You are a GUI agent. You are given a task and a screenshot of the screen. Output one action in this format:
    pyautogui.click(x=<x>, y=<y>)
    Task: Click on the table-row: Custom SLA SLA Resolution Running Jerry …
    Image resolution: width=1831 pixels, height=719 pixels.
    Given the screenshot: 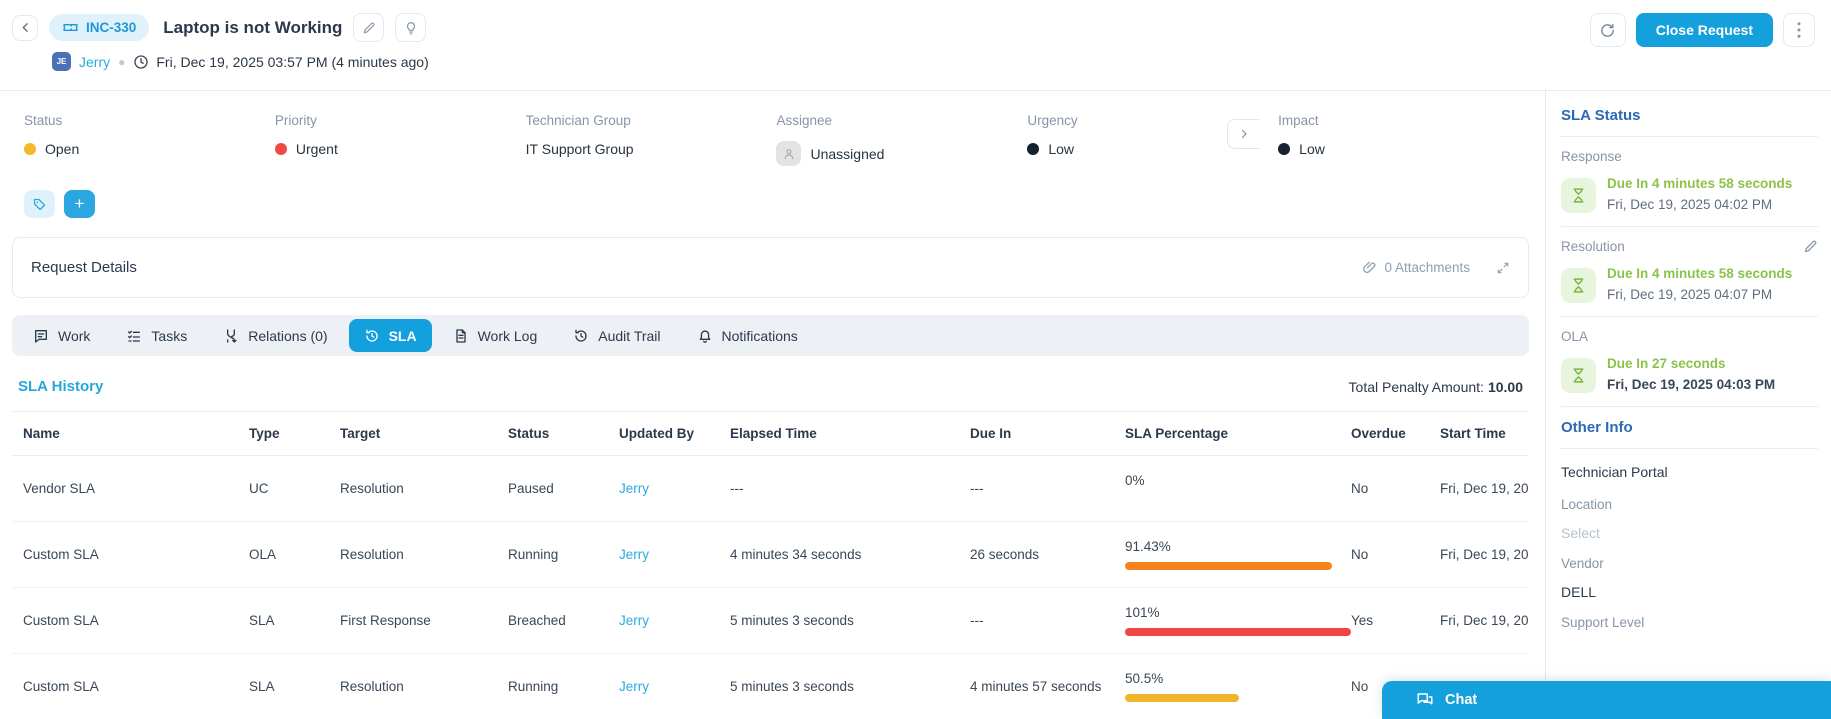 What is the action you would take?
    pyautogui.click(x=770, y=686)
    